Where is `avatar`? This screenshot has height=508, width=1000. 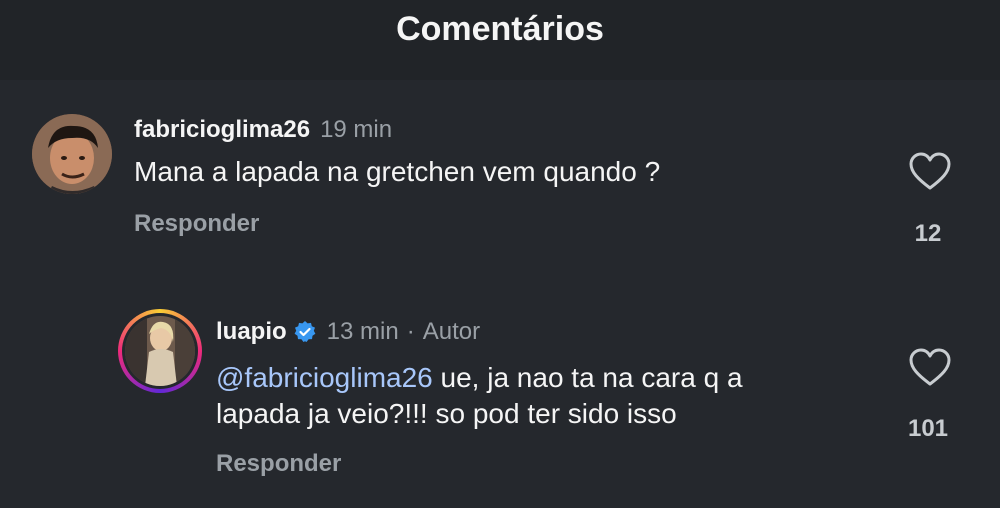 avatar is located at coordinates (72, 154).